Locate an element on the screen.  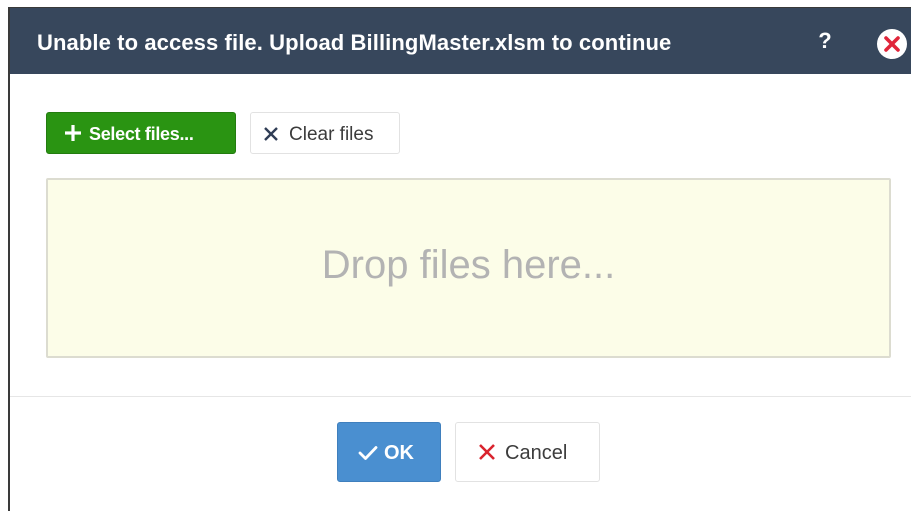
ok-label: OK is located at coordinates (399, 453).